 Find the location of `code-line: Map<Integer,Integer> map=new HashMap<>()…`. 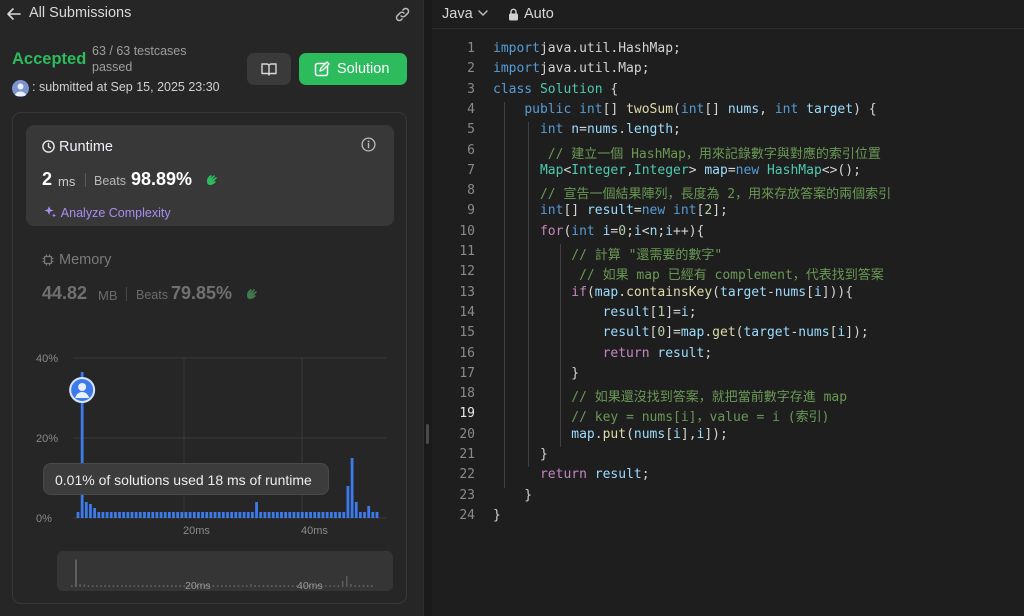

code-line: Map<Integer,Integer> map=new HashMap<>()… is located at coordinates (677, 170).